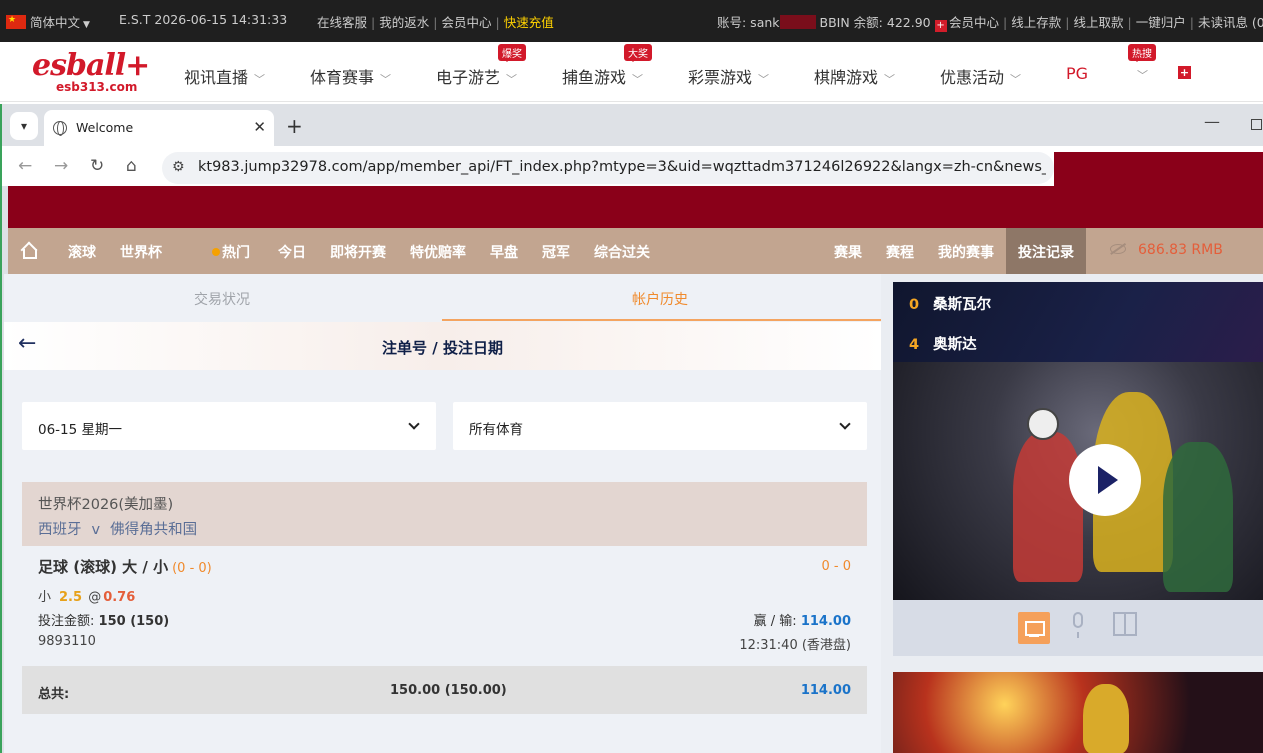 This screenshot has height=753, width=1263. What do you see at coordinates (141, 252) in the screenshot?
I see `sport-nav-worldcup: 世界杯` at bounding box center [141, 252].